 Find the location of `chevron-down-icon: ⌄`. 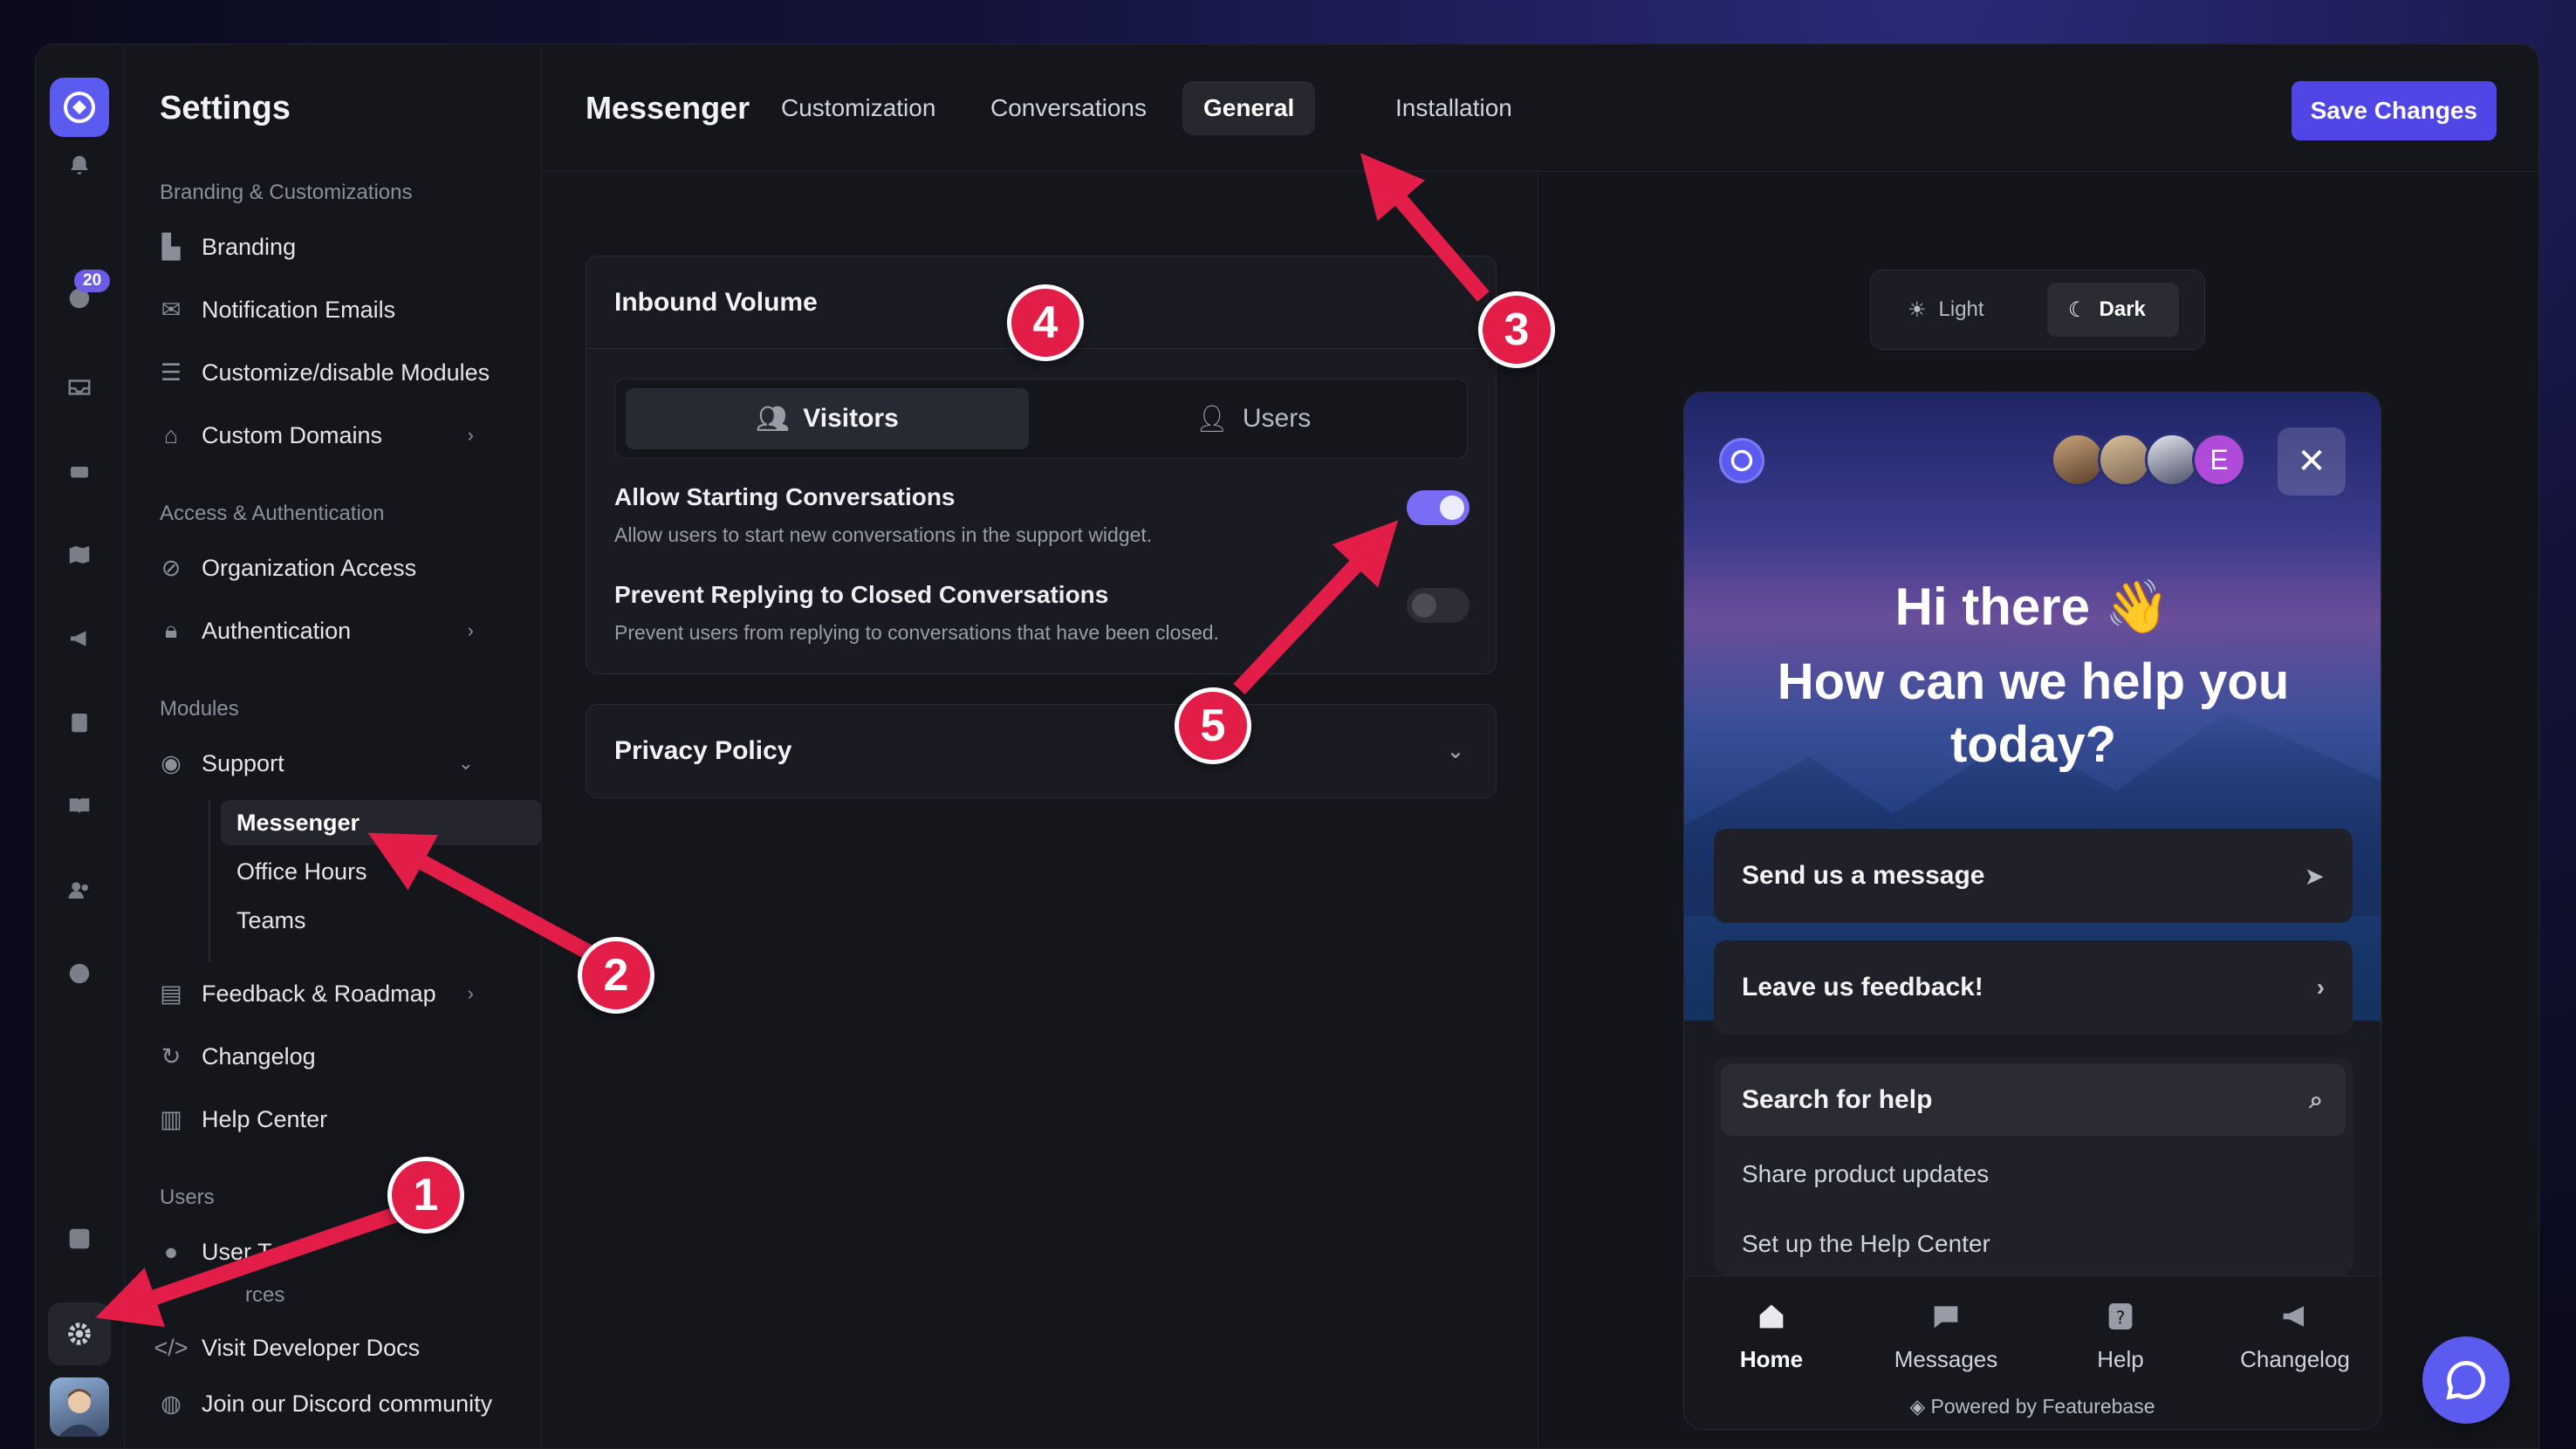

chevron-down-icon: ⌄ is located at coordinates (1455, 751).